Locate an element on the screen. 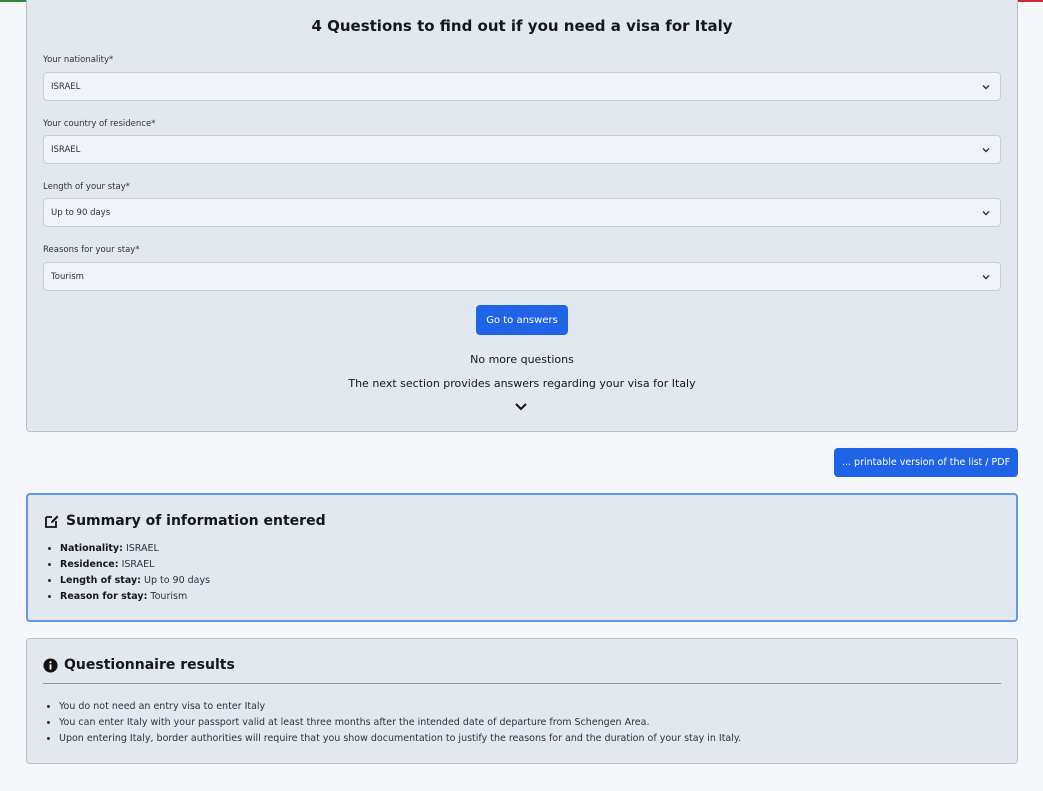  summary-key: Residence: is located at coordinates (89, 564).